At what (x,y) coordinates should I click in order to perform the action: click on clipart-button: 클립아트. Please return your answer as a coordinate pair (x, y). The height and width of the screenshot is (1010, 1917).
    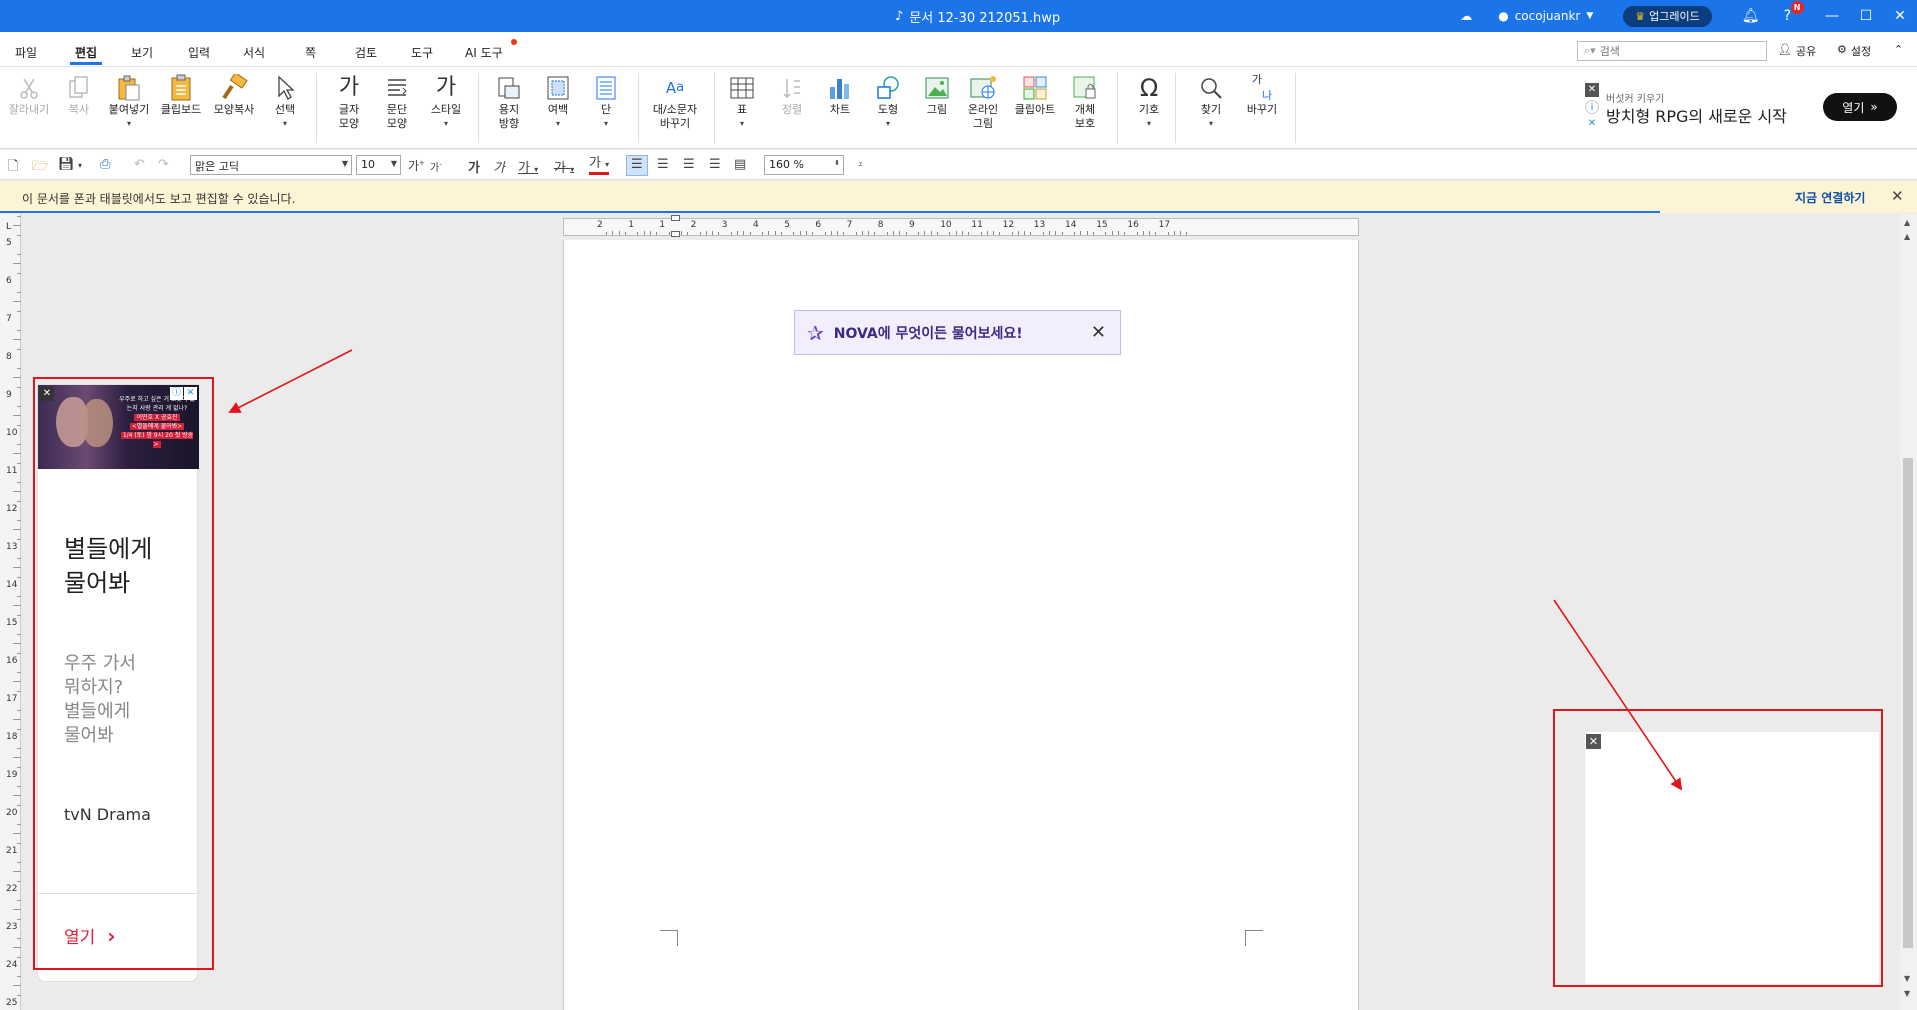
    Looking at the image, I should click on (1035, 95).